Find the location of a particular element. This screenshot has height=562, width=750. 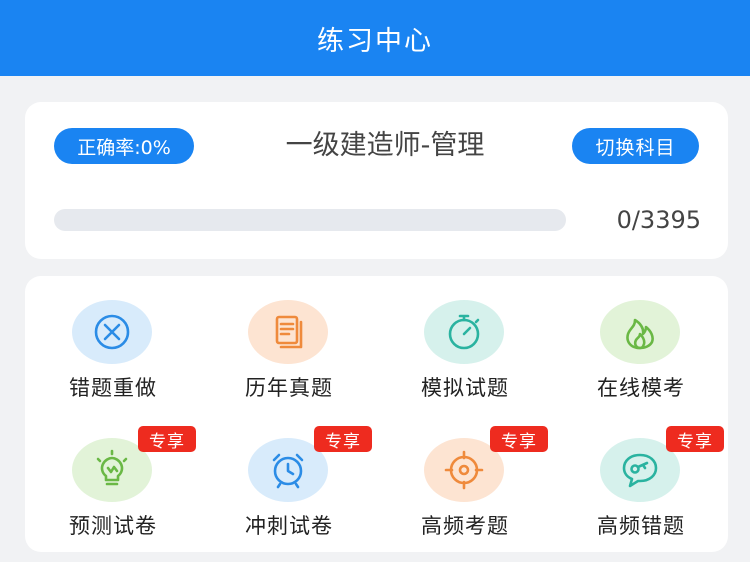

header-bar: 练习中心 is located at coordinates (375, 38).